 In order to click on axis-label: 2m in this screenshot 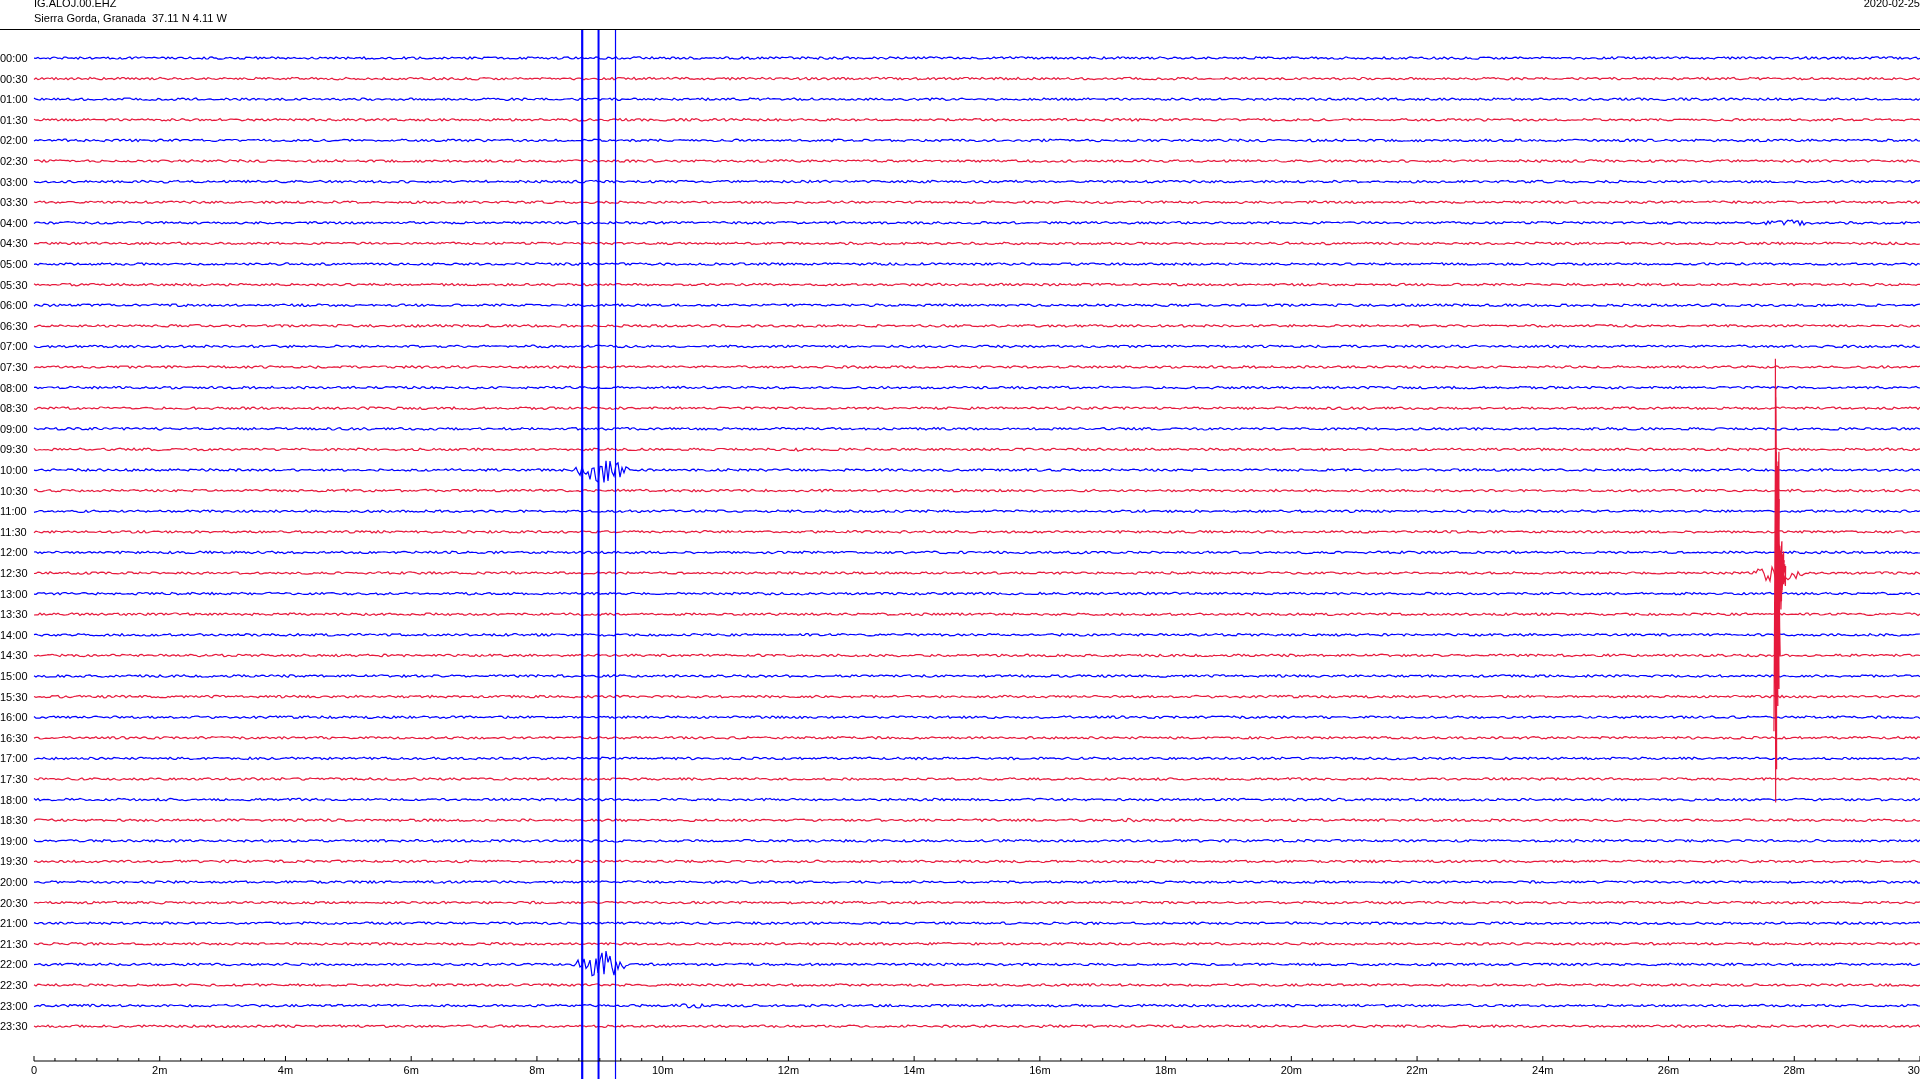, I will do `click(160, 1070)`.